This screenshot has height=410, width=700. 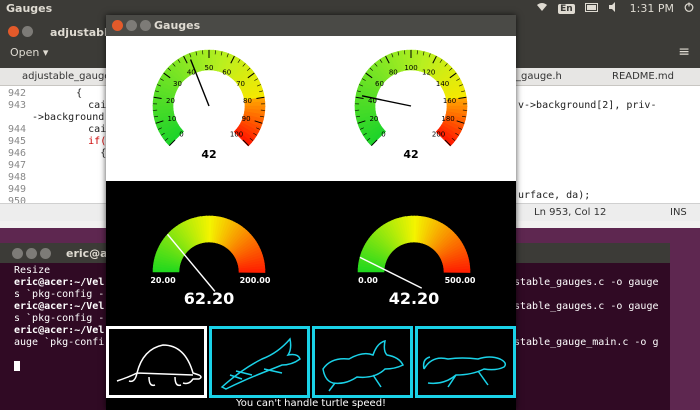 What do you see at coordinates (159, 365) in the screenshot?
I see `turtle-icon` at bounding box center [159, 365].